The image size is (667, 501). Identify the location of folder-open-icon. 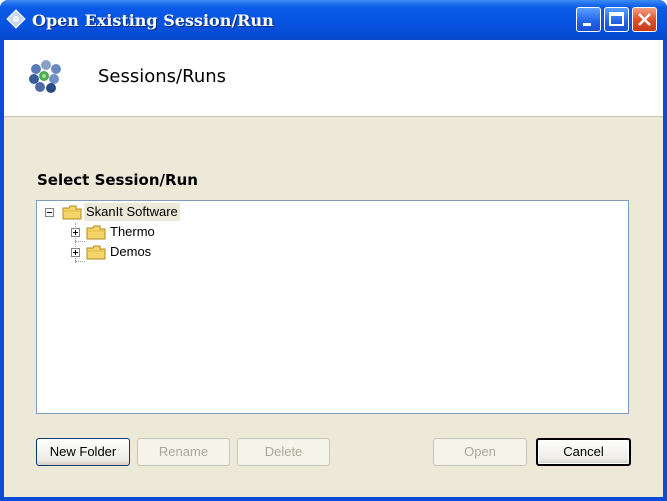
(72, 212).